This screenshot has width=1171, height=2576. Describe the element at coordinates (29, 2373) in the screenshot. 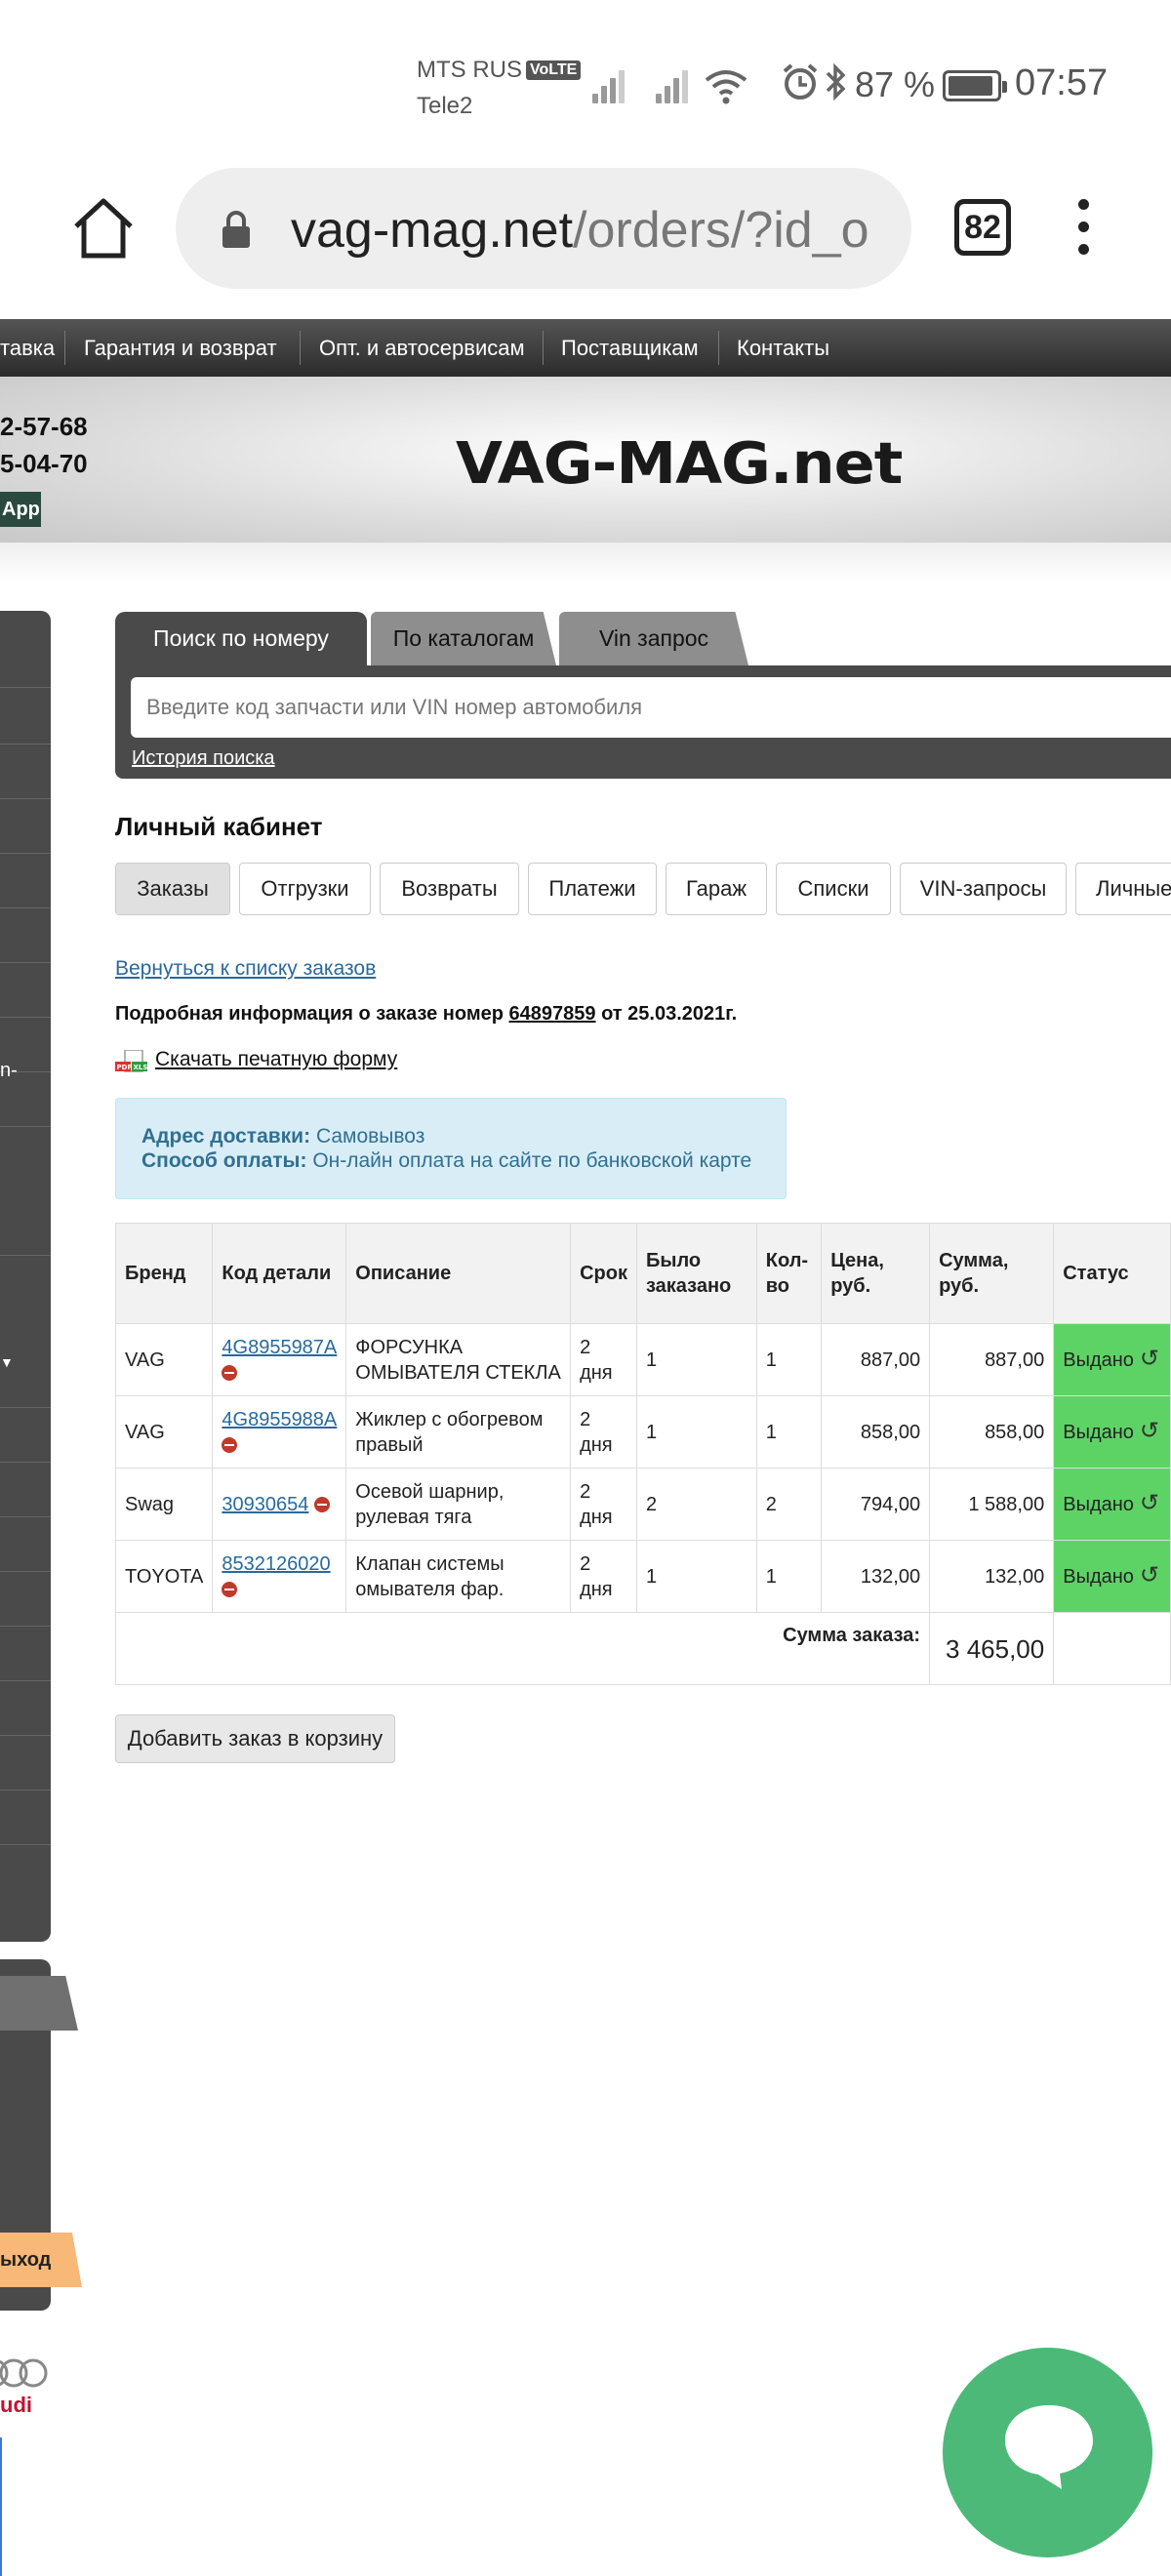

I see `audi-logo-icon` at that location.